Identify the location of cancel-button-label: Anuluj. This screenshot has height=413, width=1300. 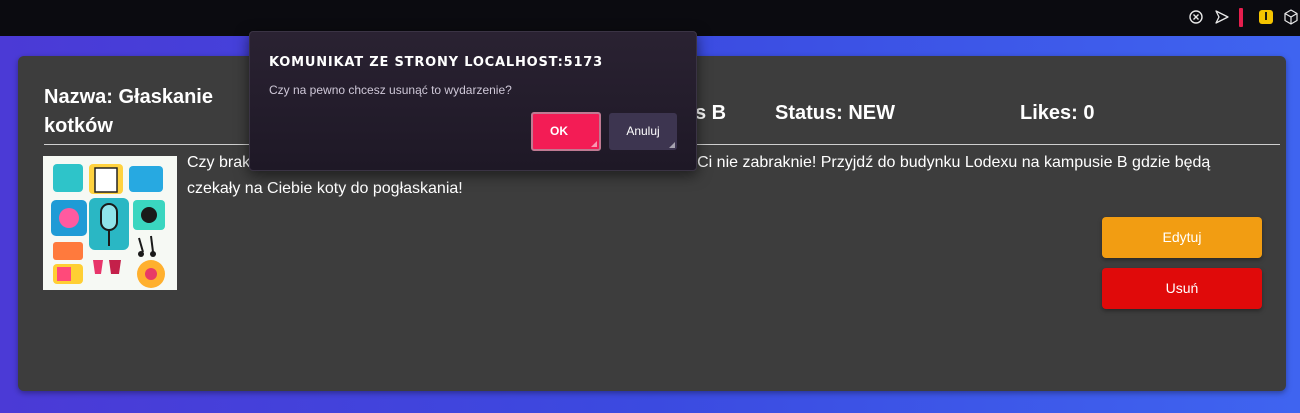
(643, 131).